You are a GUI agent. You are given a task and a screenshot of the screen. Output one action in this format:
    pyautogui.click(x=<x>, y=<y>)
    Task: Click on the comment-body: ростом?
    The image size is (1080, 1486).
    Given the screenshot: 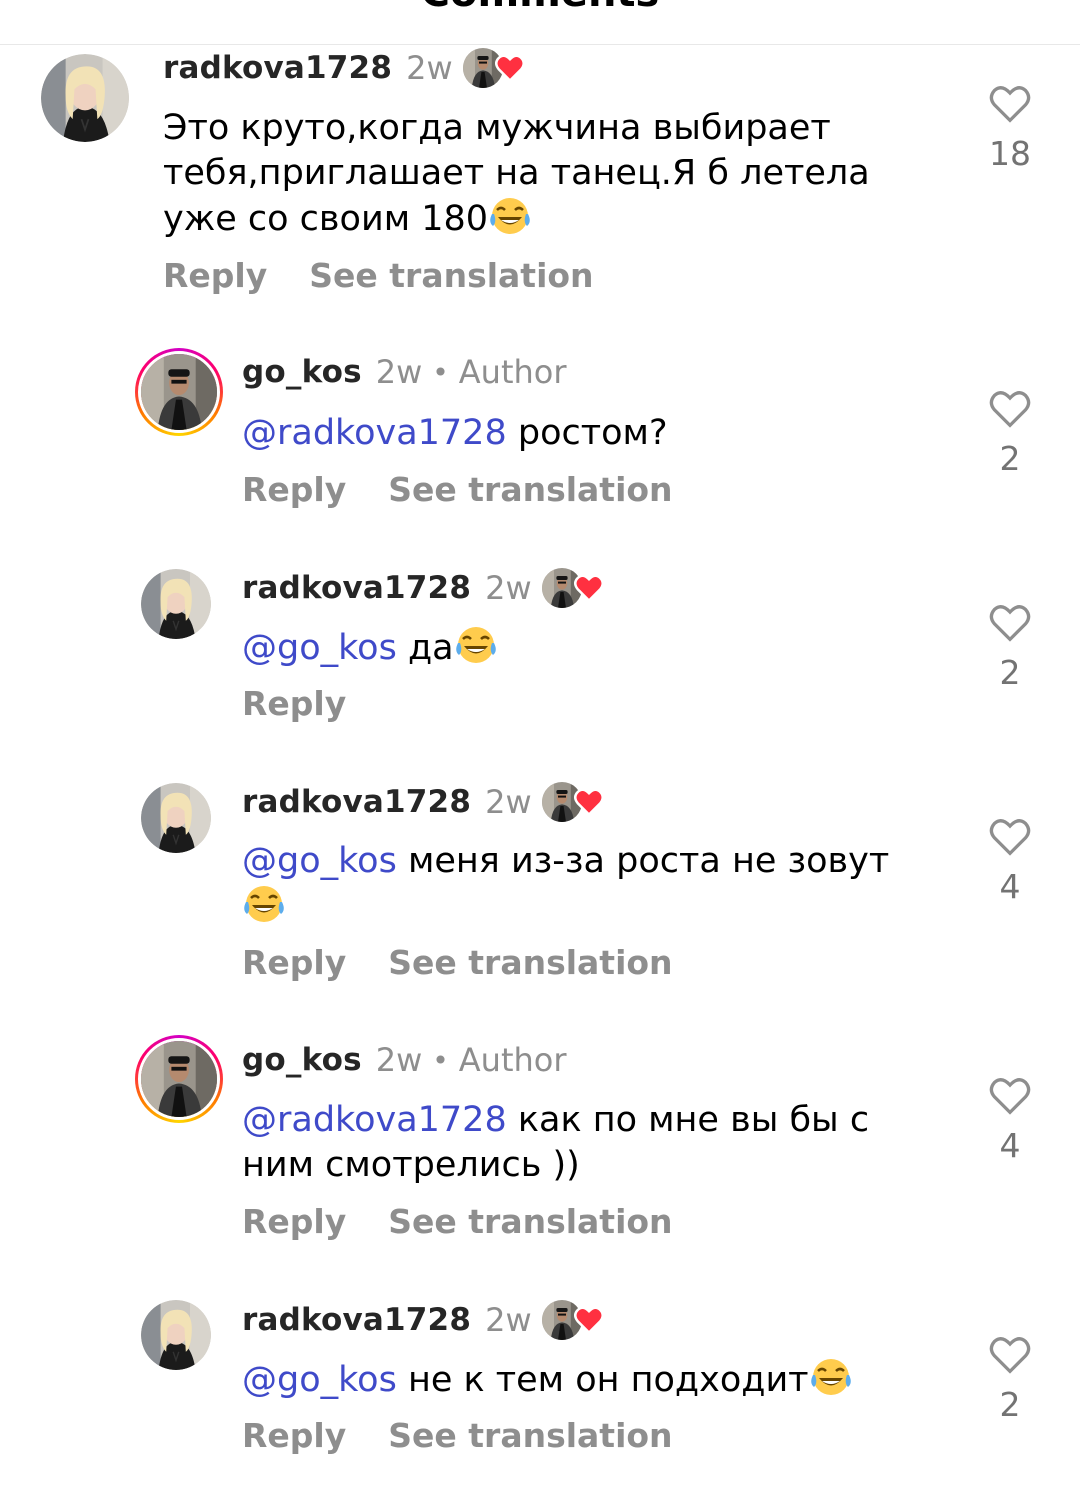 What is the action you would take?
    pyautogui.click(x=587, y=433)
    